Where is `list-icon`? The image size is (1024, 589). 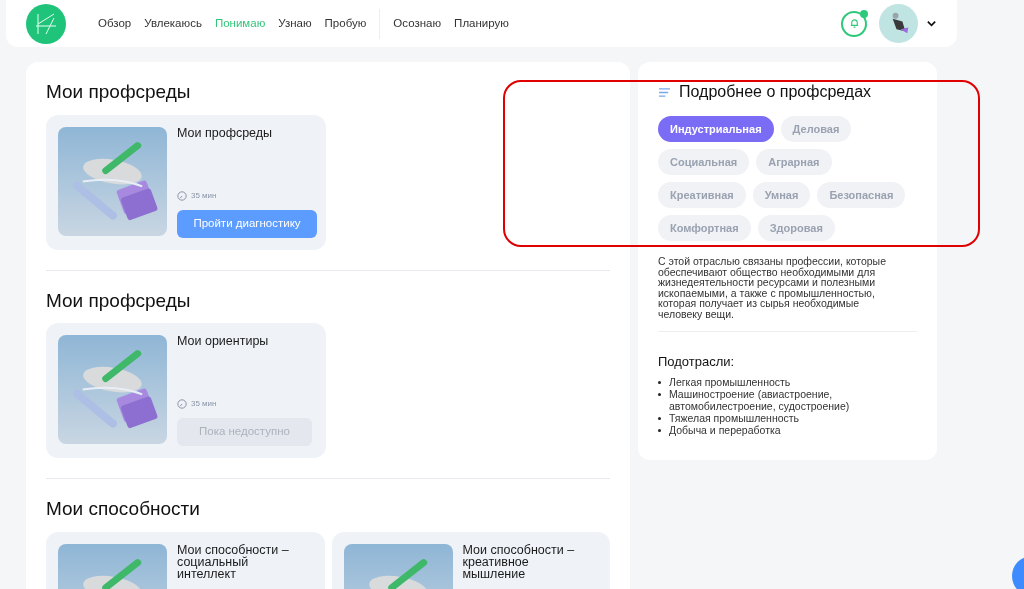 list-icon is located at coordinates (664, 92).